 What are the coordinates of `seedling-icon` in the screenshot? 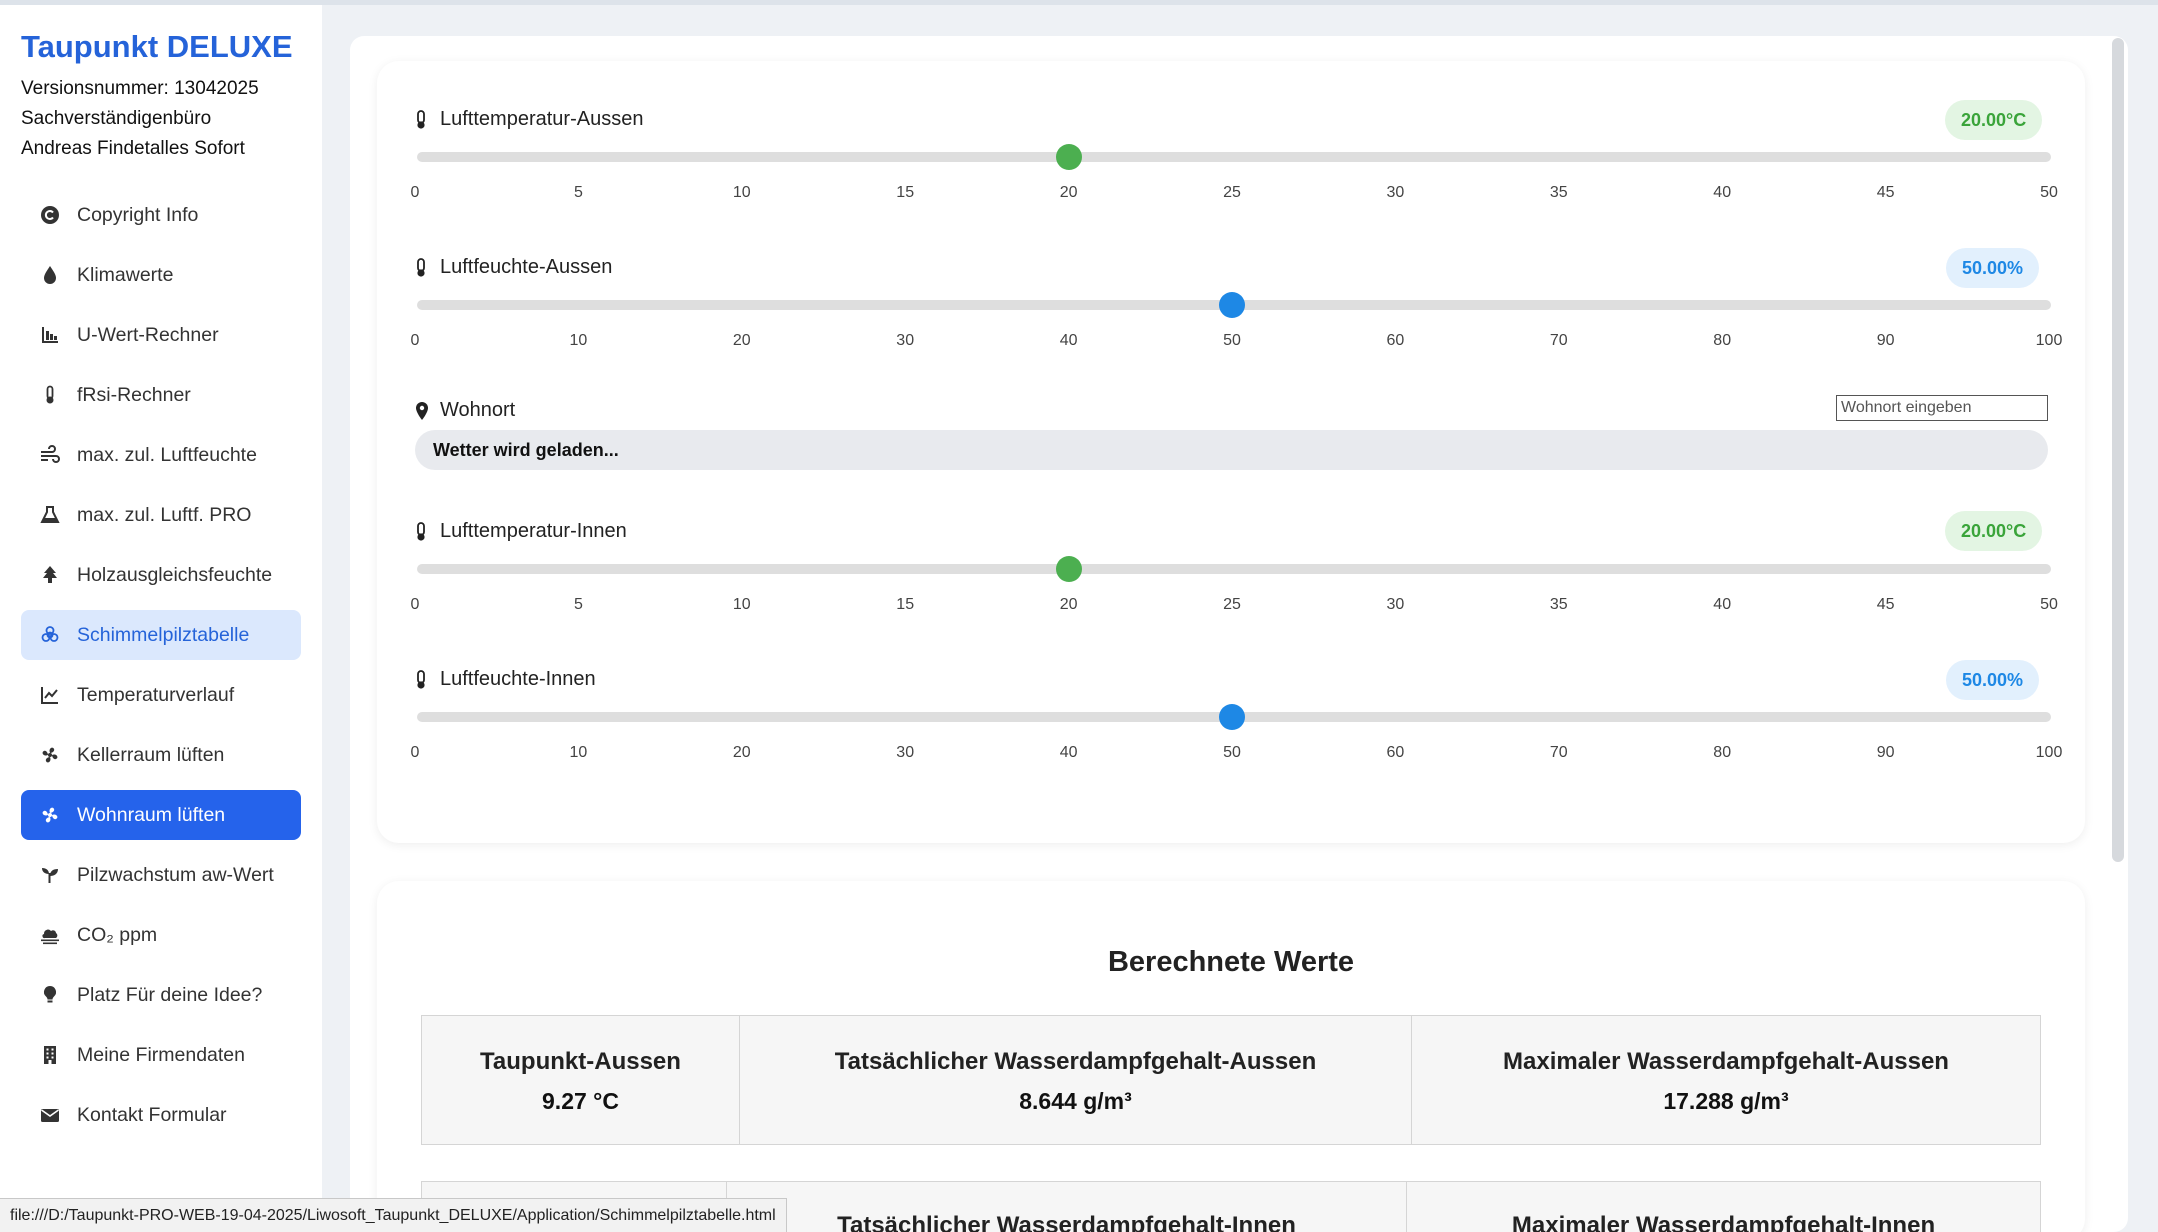 It's located at (50, 875).